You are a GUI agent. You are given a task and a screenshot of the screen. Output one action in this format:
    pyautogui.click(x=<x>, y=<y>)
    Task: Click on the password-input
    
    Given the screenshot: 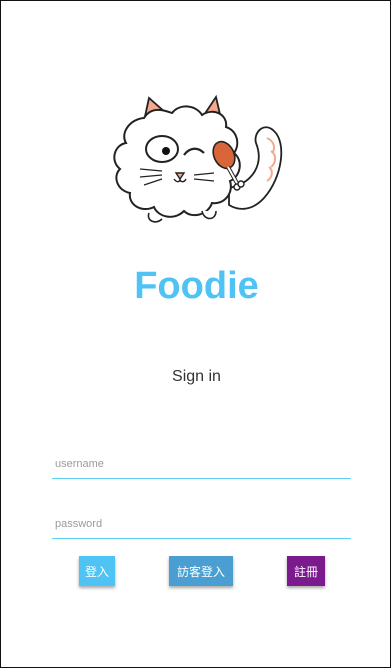 What is the action you would take?
    pyautogui.click(x=201, y=524)
    